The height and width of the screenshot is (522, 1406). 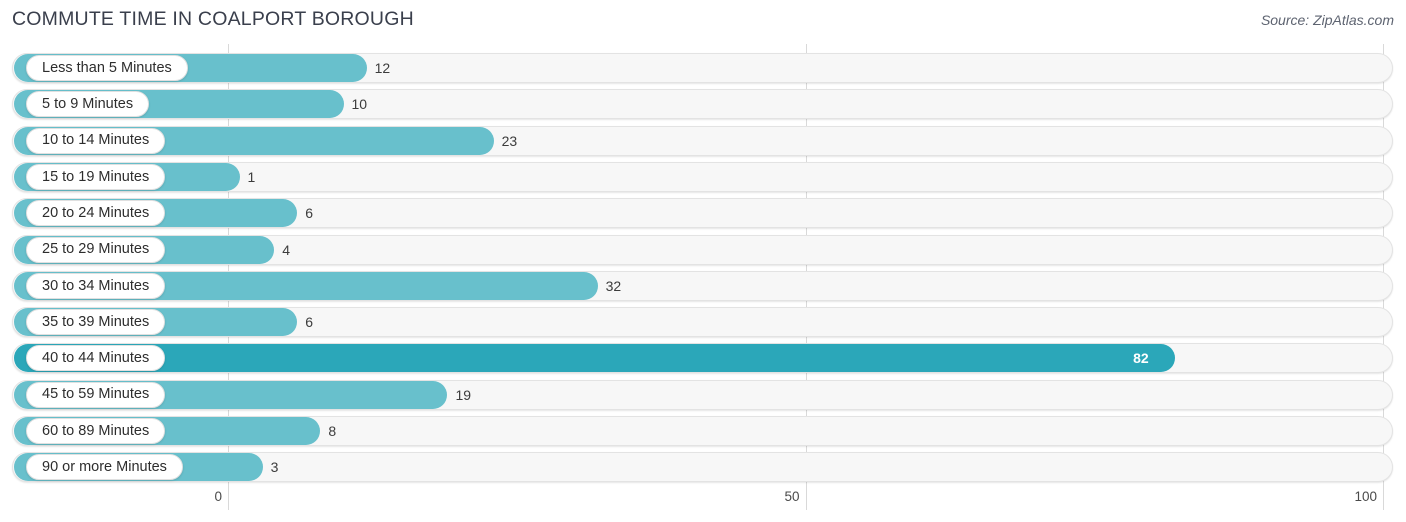 I want to click on bar-value-label: 3, so click(x=274, y=467).